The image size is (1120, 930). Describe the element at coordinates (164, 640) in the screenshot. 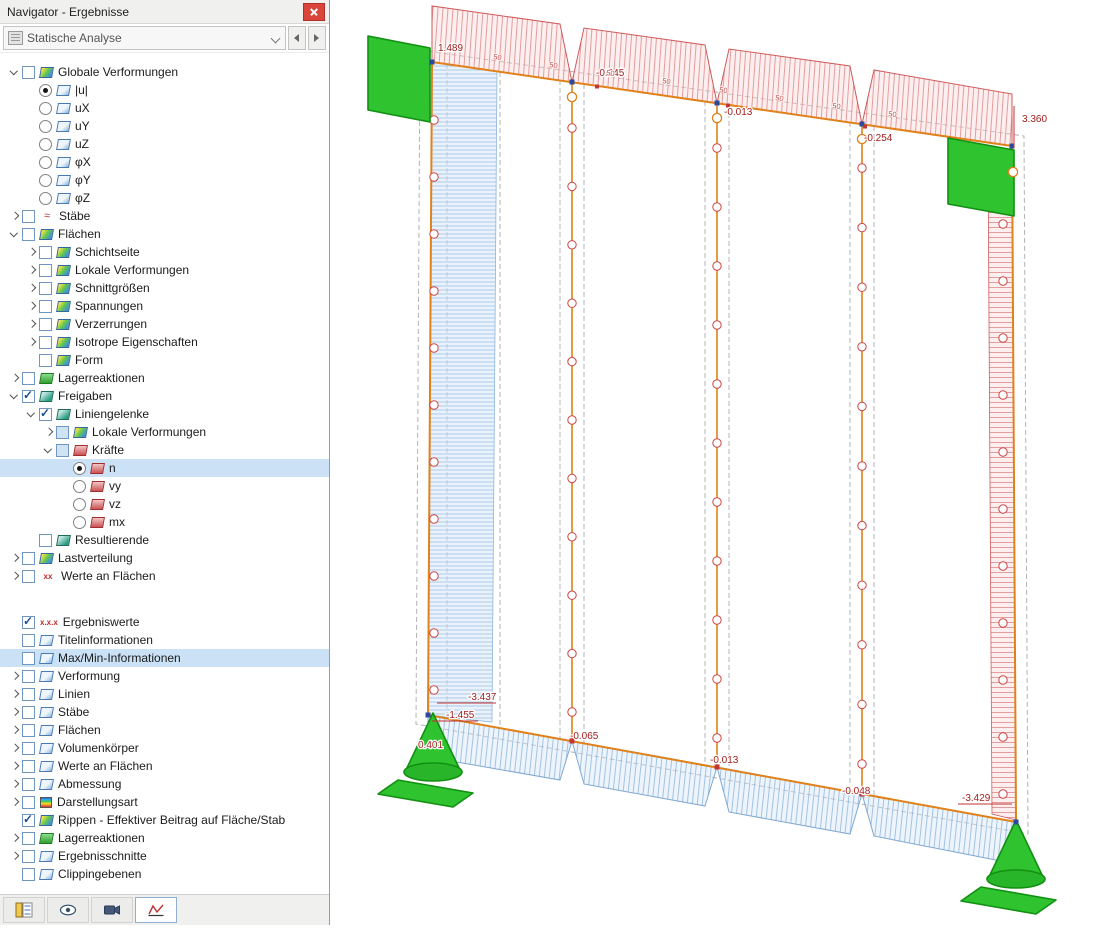

I see `tree-item-titelinformationen: Titelinformationen` at that location.